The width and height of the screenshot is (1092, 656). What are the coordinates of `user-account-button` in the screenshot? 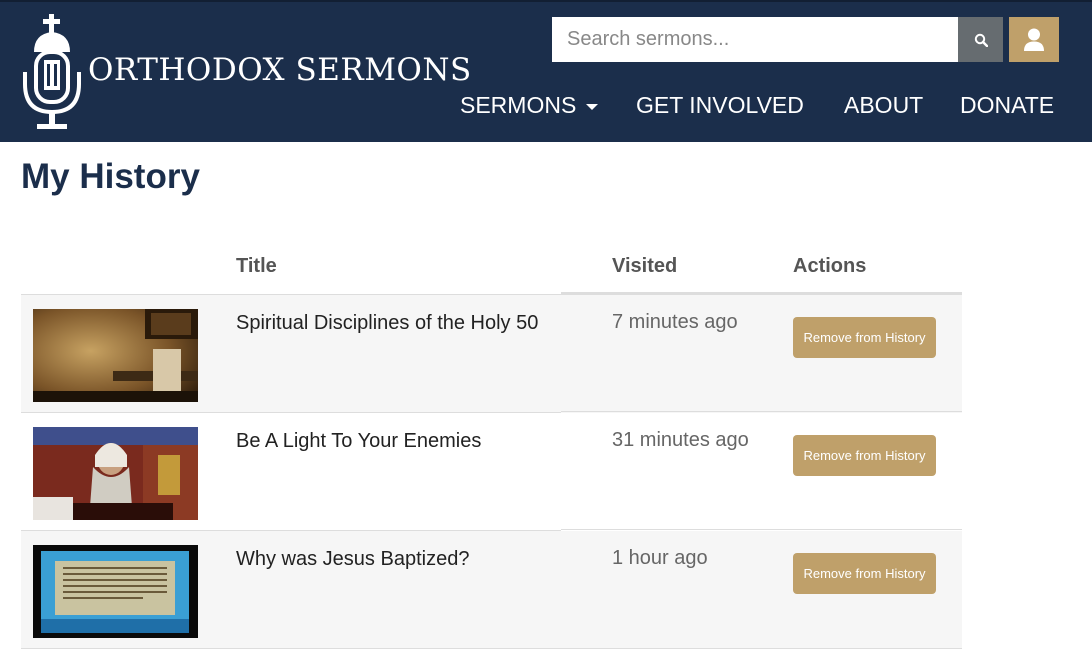 It's located at (1034, 39).